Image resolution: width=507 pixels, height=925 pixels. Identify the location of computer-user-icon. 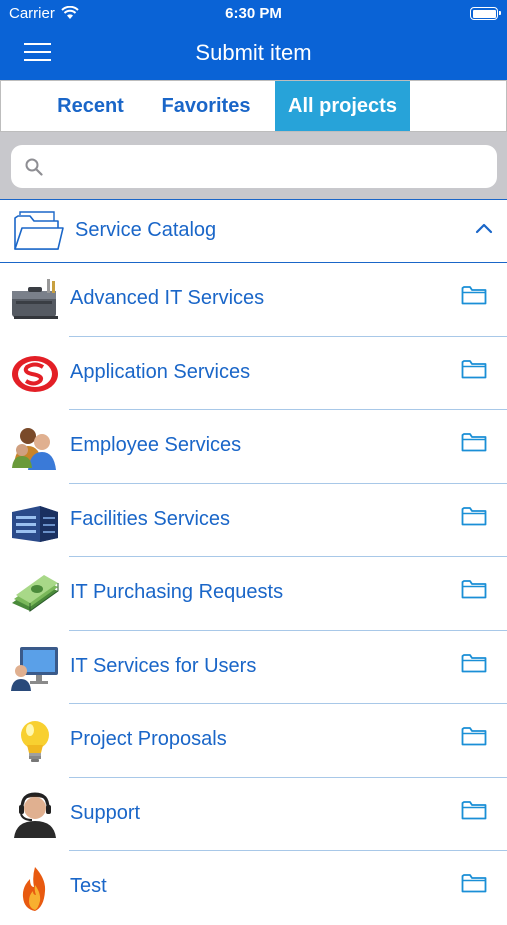
(34, 668).